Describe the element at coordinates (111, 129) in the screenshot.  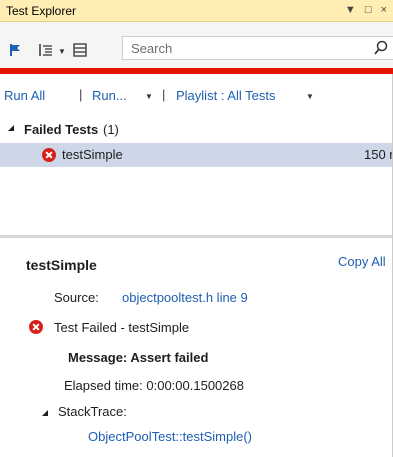
I see `group-count: (1)` at that location.